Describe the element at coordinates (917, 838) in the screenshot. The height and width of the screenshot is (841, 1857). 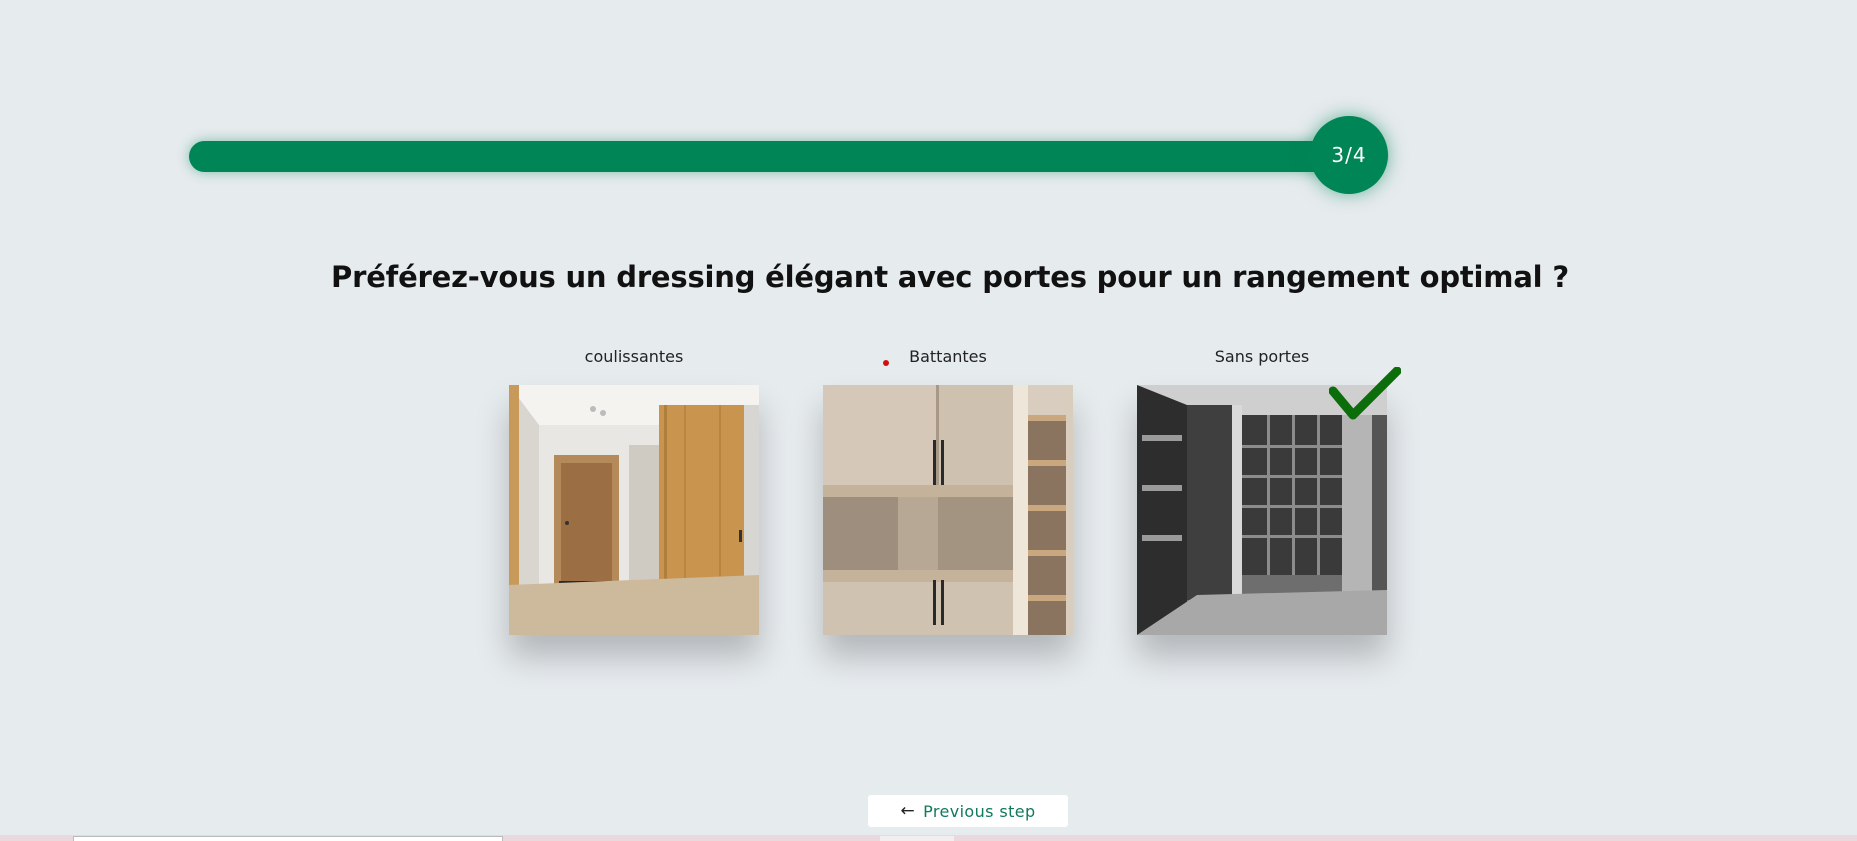
I see `bottom-tab-edge` at that location.